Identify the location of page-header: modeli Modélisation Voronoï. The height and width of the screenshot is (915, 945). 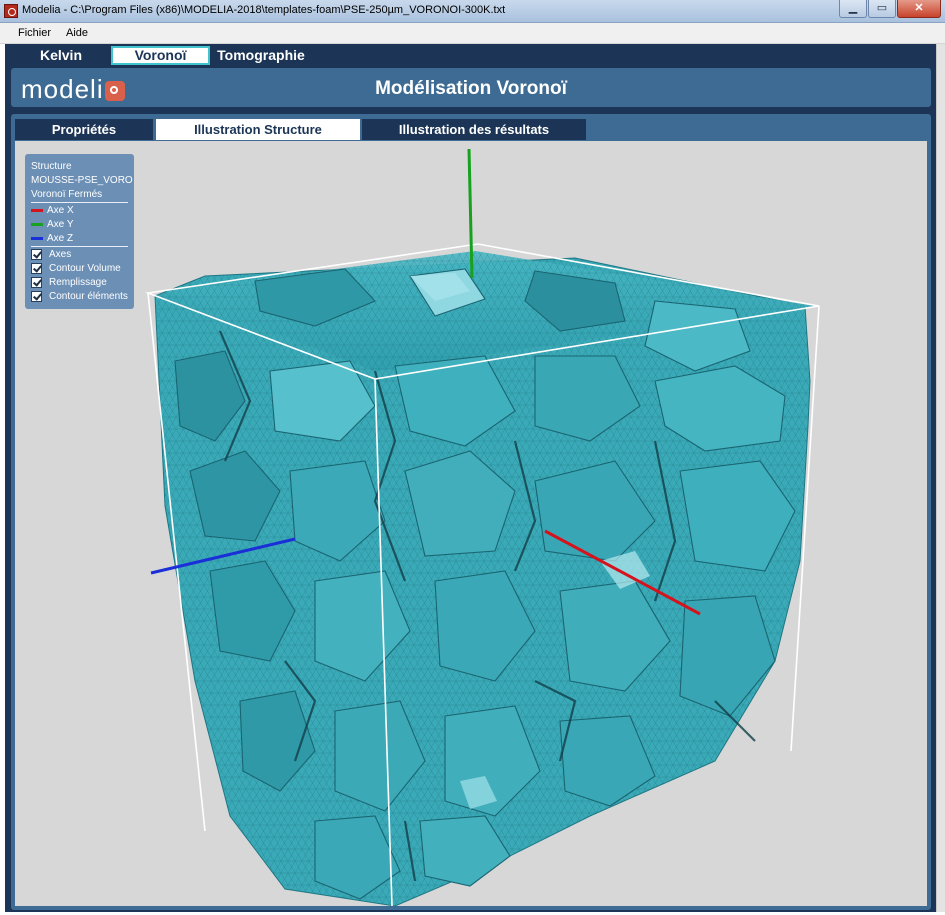
(471, 87).